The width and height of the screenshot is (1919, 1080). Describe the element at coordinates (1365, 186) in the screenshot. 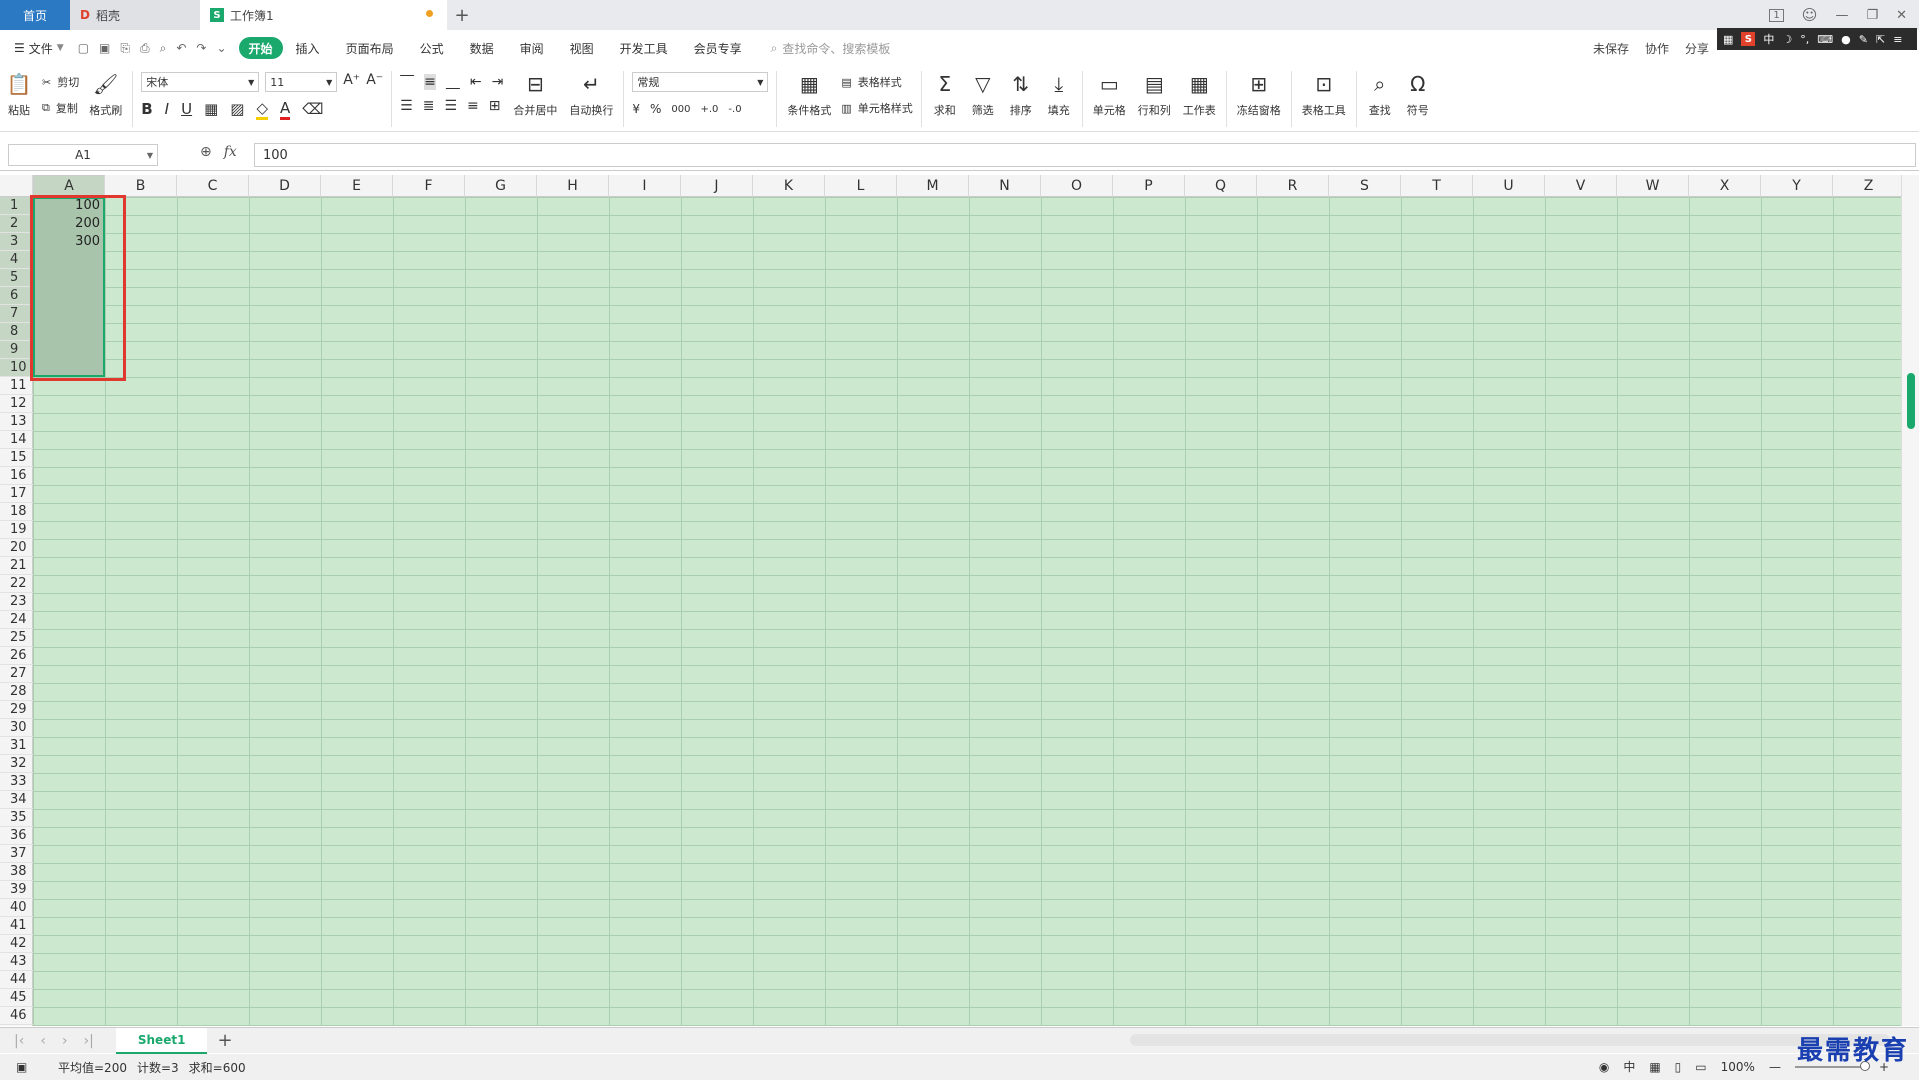

I see `column-header: S` at that location.